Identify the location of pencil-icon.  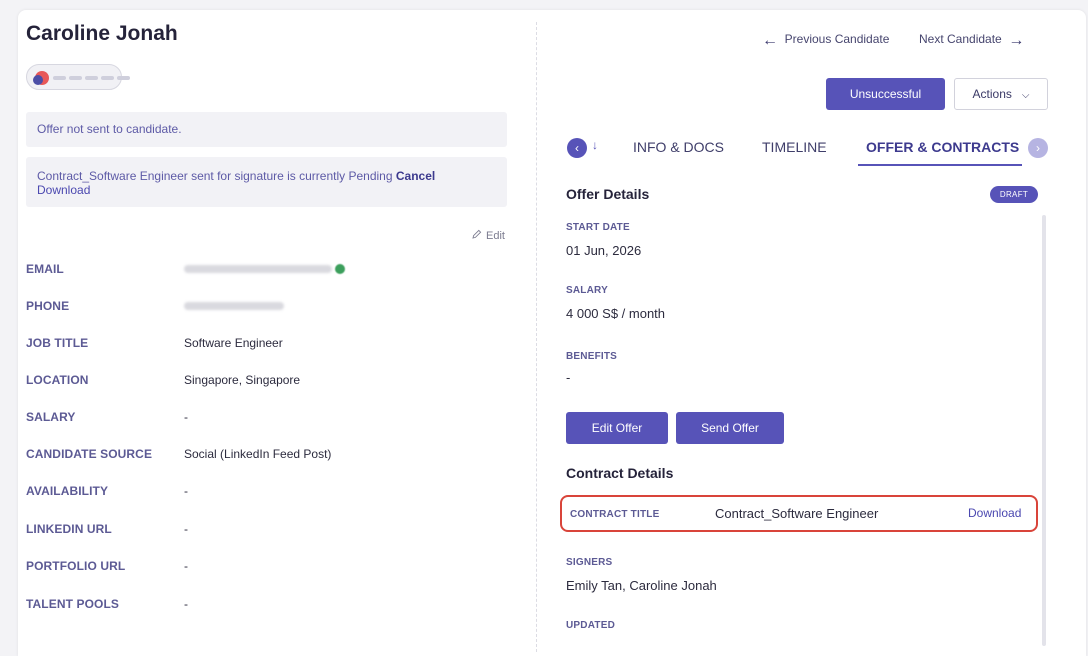
(477, 235).